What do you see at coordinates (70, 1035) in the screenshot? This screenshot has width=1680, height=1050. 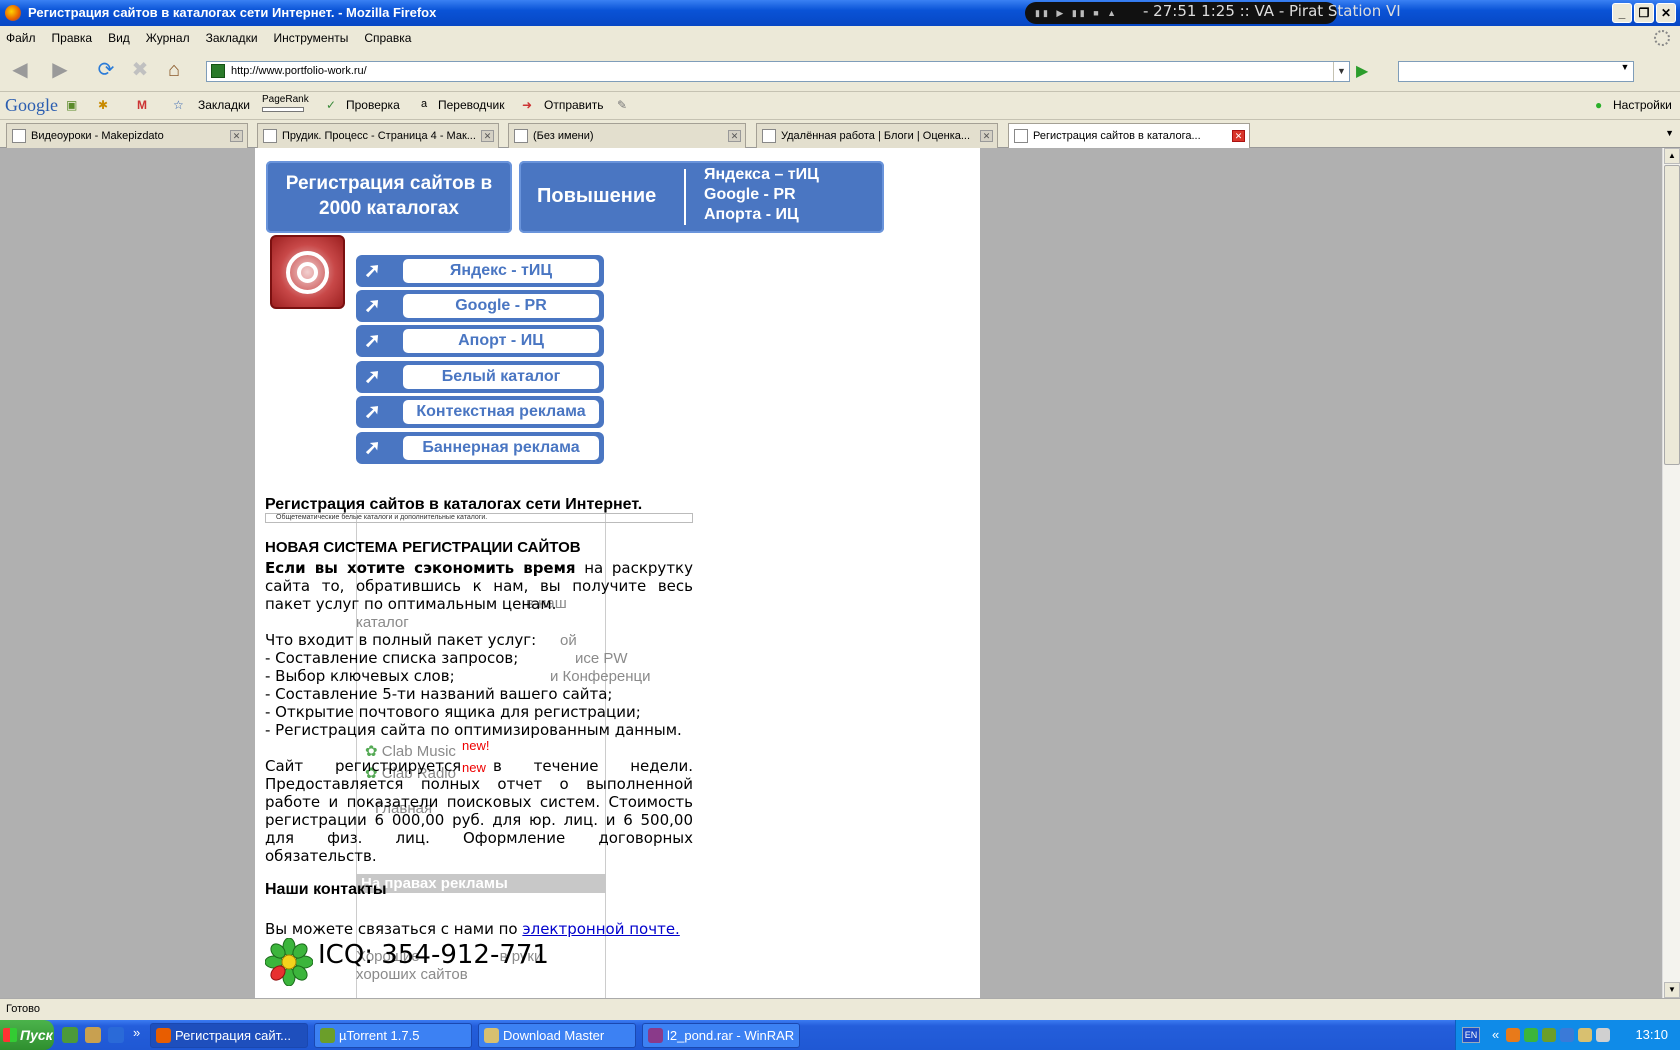 I see `quicklaunch-icq-icon` at bounding box center [70, 1035].